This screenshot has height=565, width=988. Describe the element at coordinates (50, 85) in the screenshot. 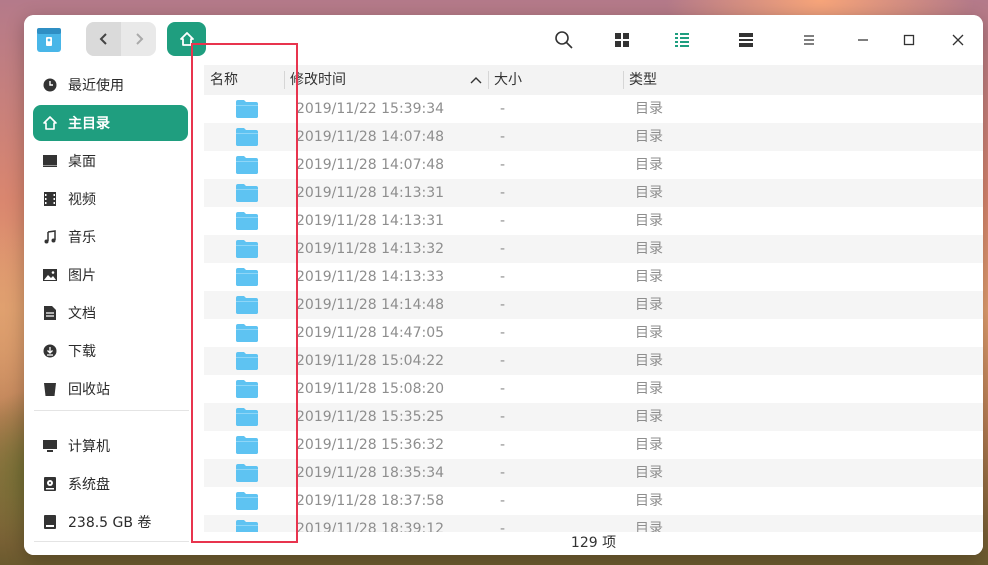

I see `clock-icon` at that location.